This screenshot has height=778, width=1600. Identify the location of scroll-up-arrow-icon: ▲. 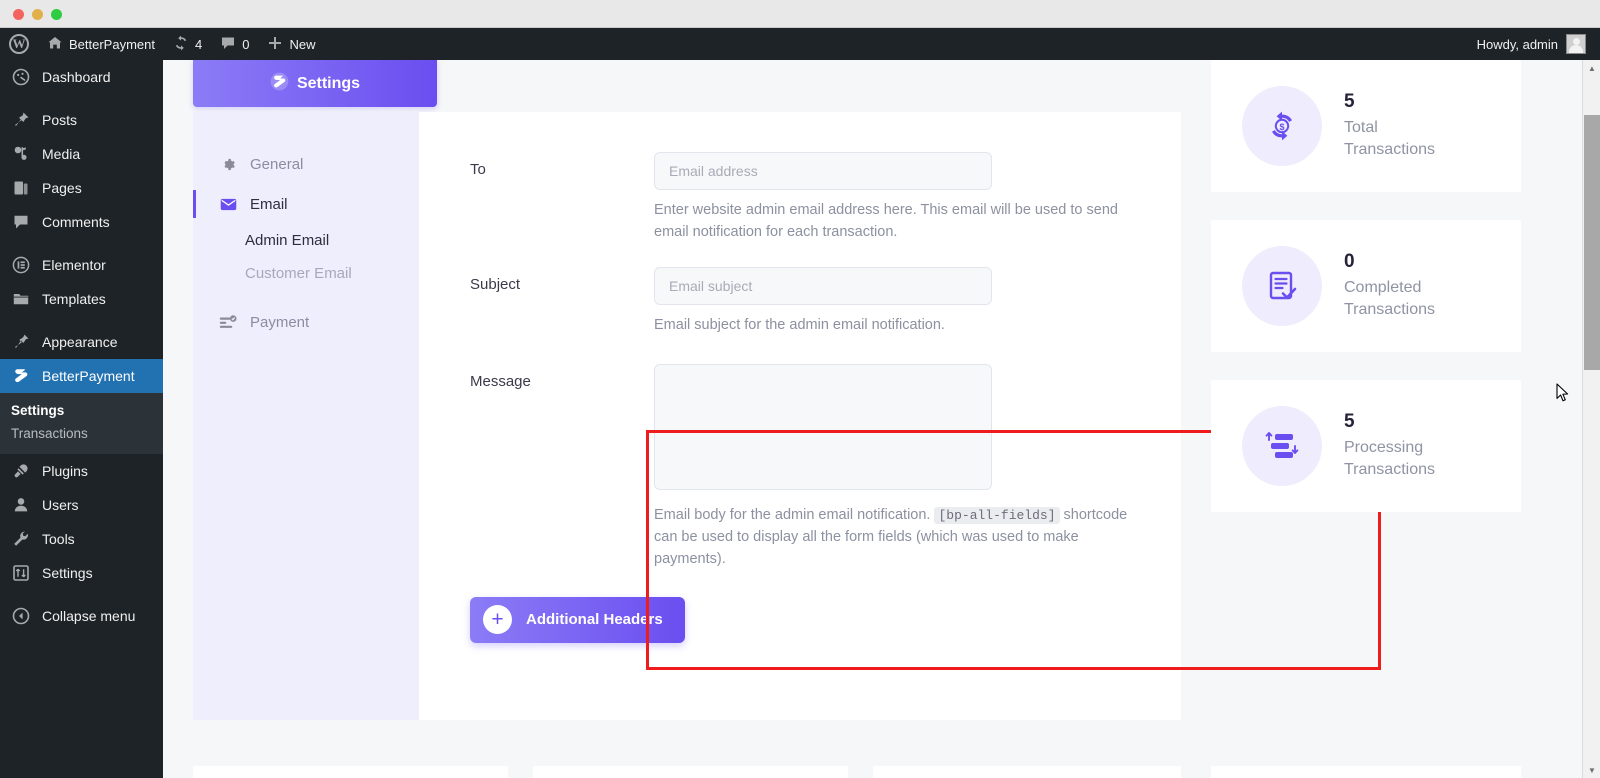
(1591, 68).